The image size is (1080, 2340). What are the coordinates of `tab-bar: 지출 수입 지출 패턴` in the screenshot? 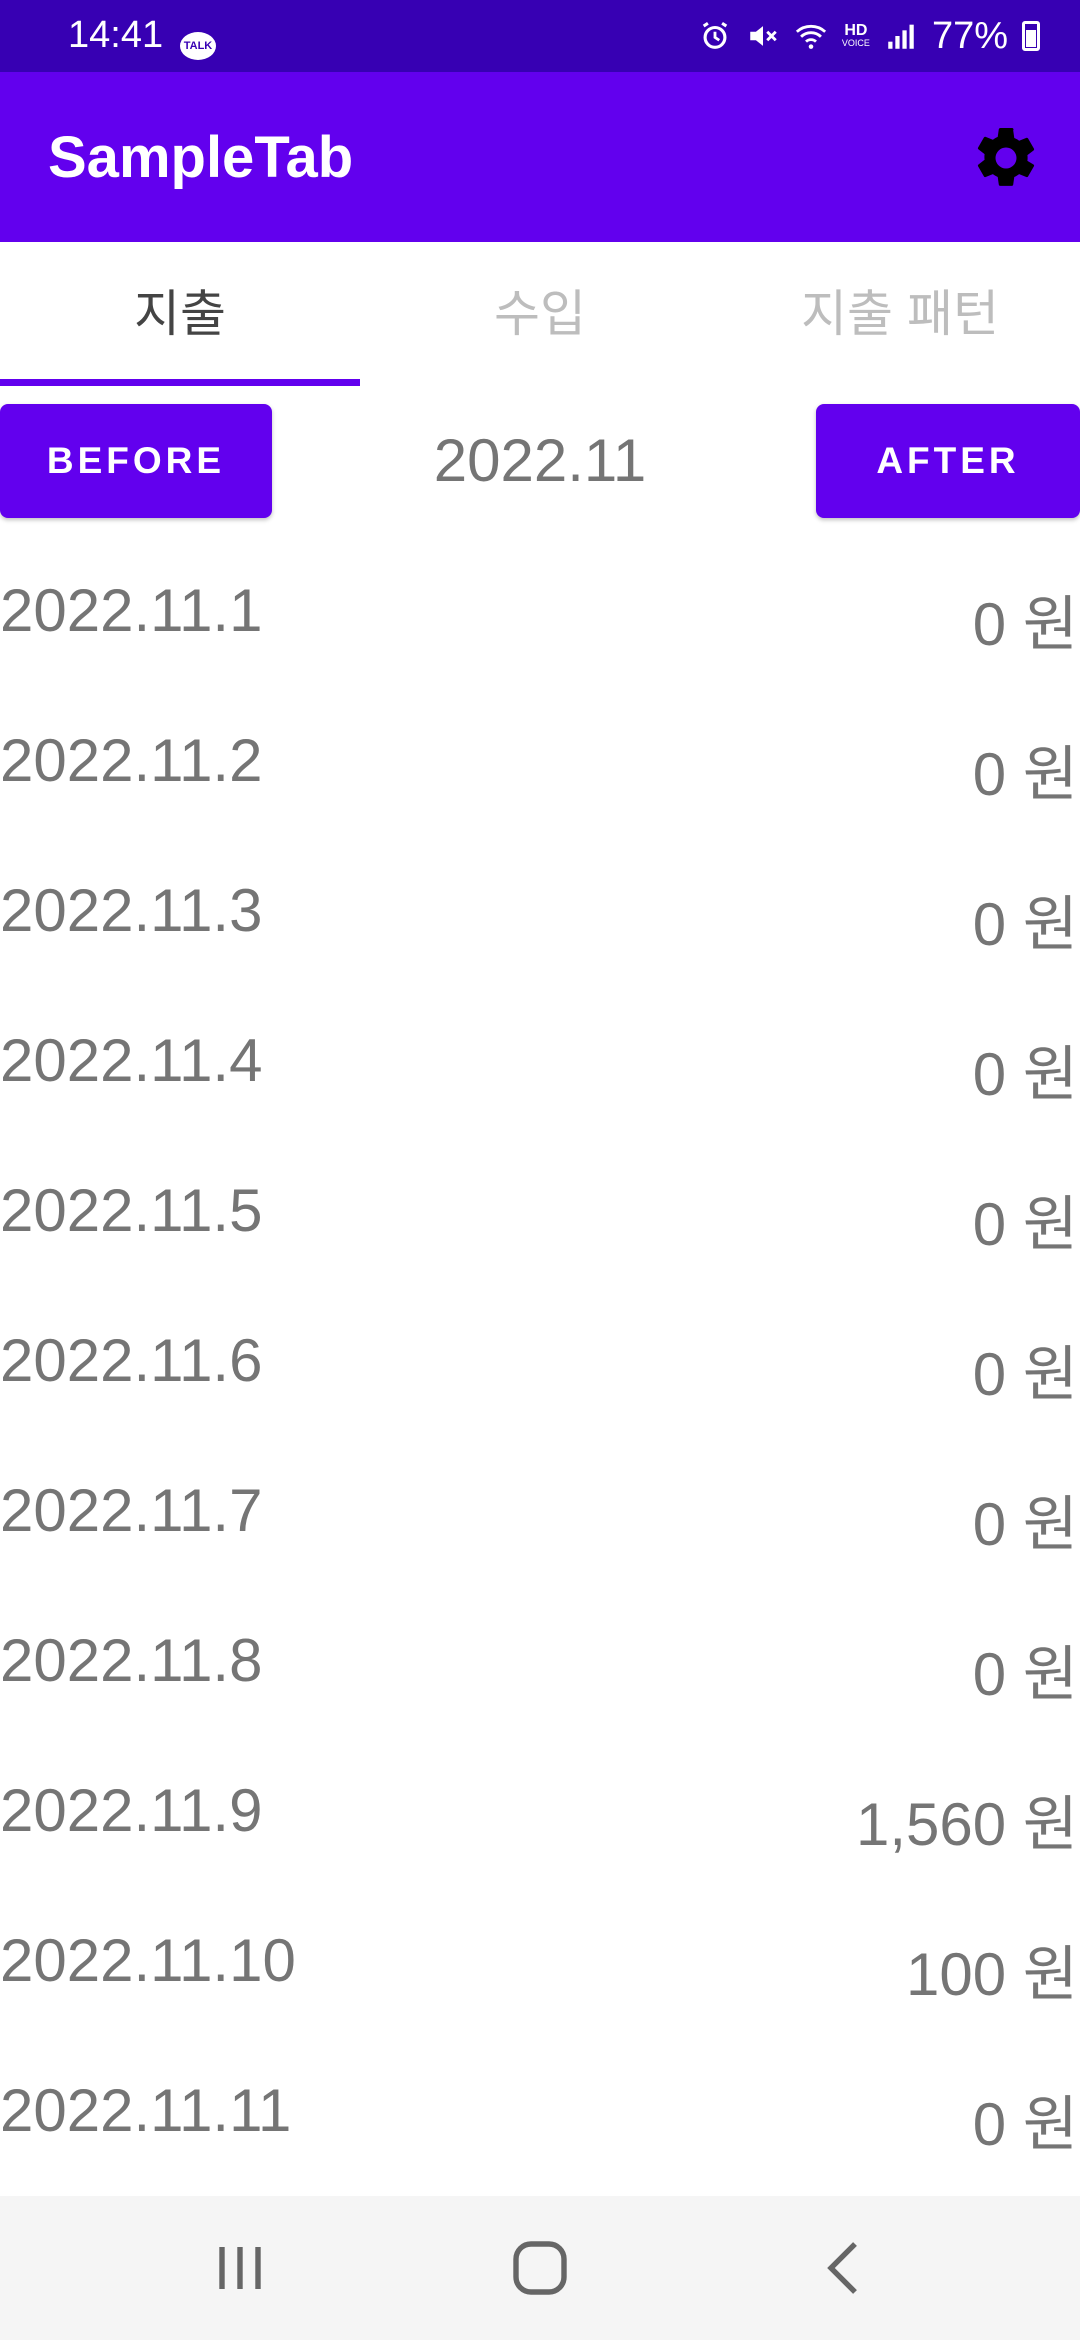 It's located at (540, 314).